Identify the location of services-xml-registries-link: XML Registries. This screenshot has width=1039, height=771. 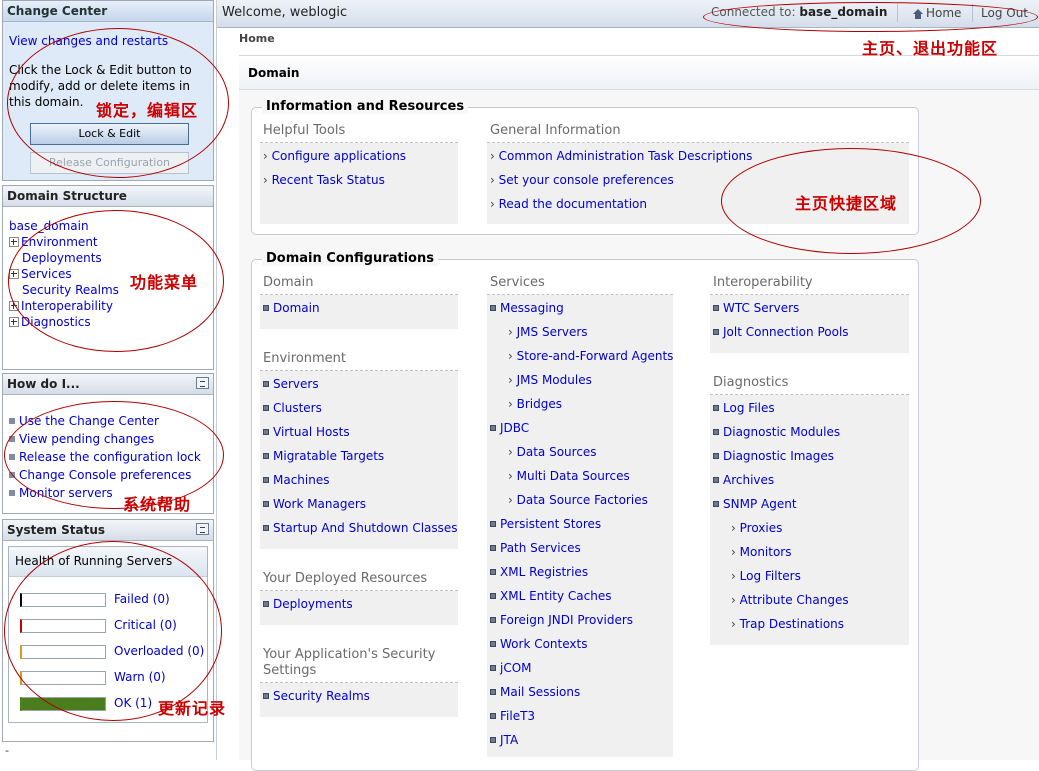
(539, 572).